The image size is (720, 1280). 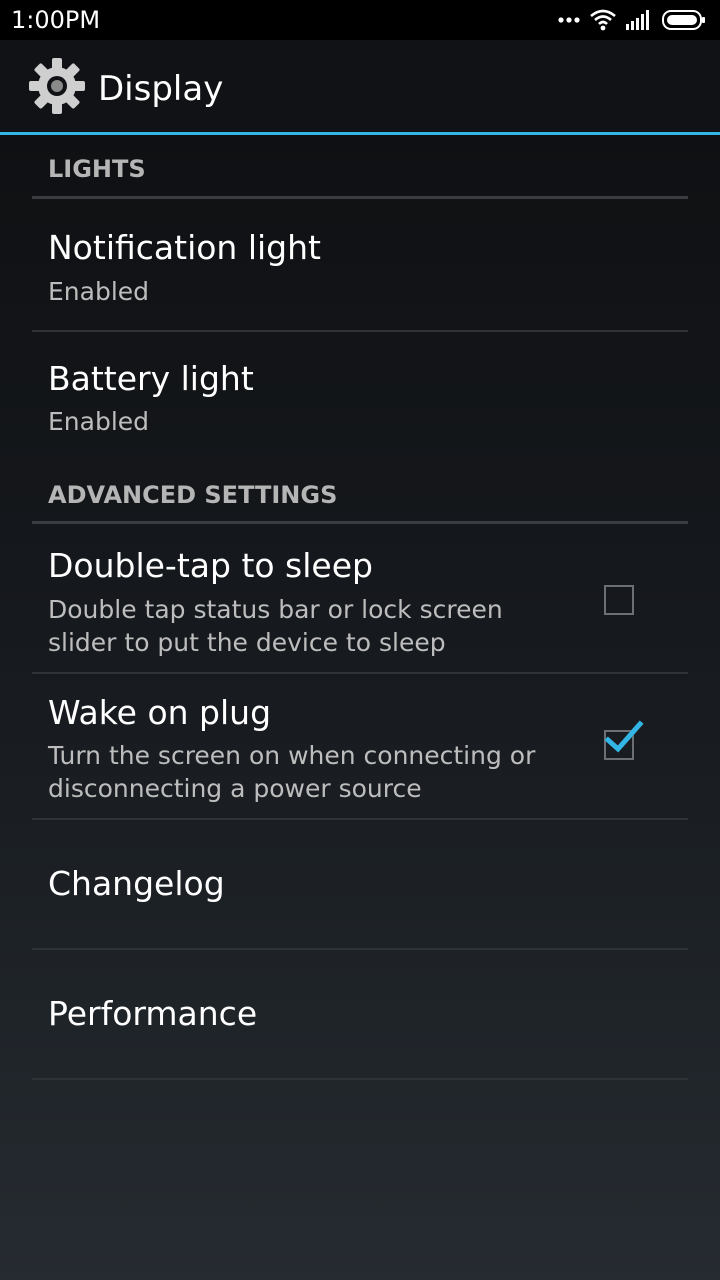 What do you see at coordinates (210, 565) in the screenshot?
I see `pref-title: Double-tap to sleep` at bounding box center [210, 565].